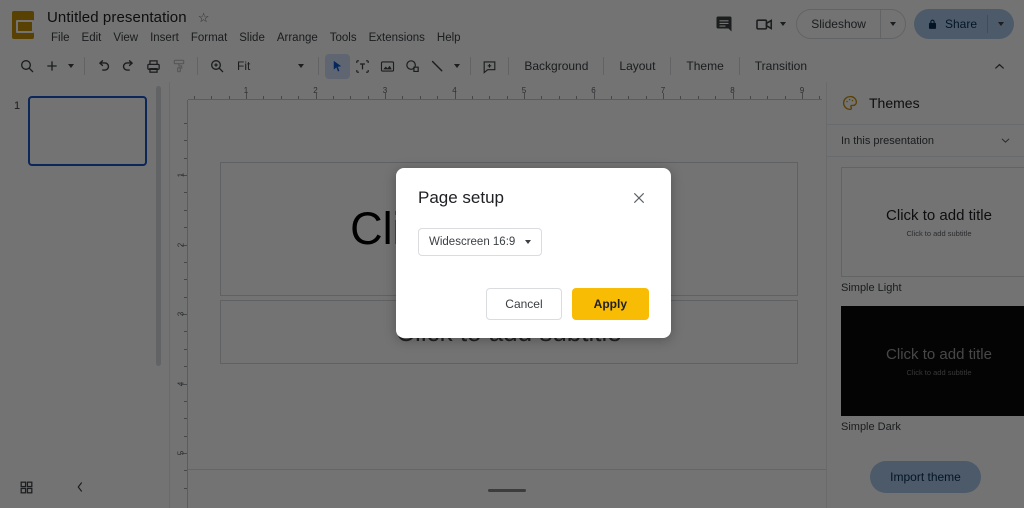  Describe the element at coordinates (610, 304) in the screenshot. I see `apply-button: Apply` at that location.